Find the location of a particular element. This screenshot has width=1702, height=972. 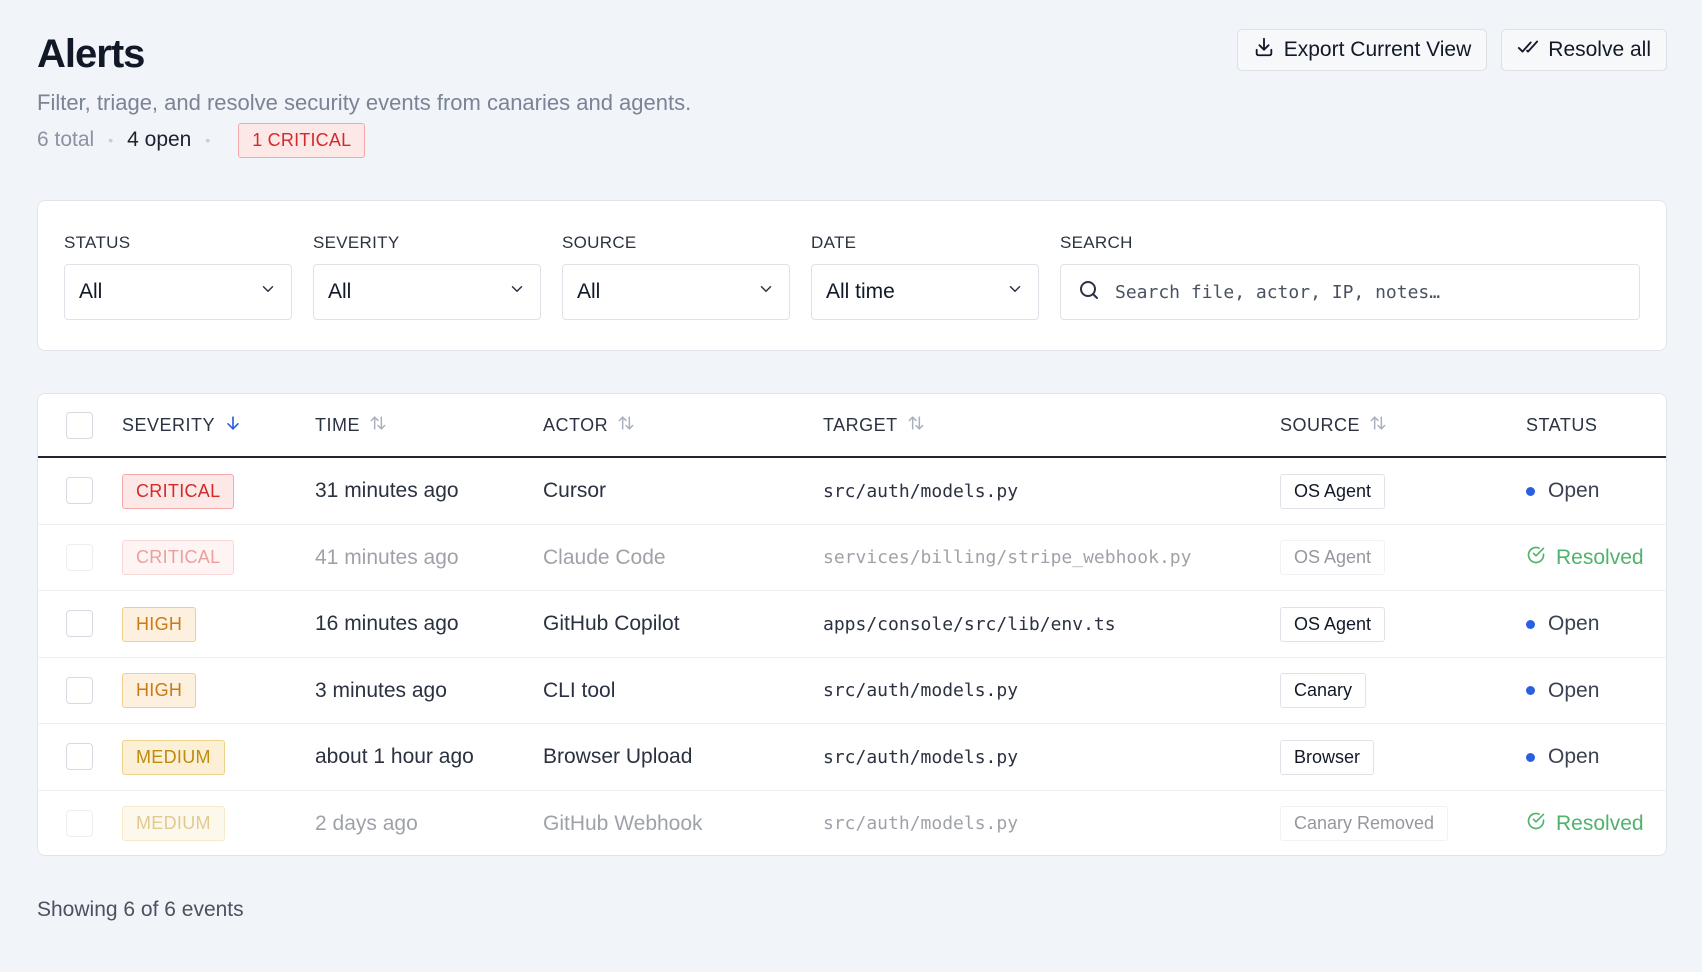

source-select: All is located at coordinates (676, 292).